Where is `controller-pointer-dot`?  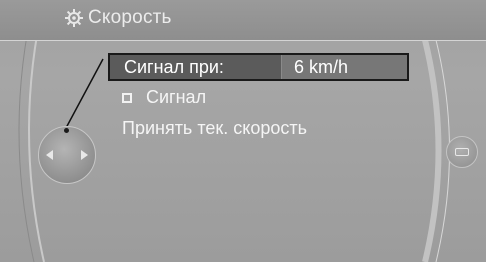 controller-pointer-dot is located at coordinates (66, 130).